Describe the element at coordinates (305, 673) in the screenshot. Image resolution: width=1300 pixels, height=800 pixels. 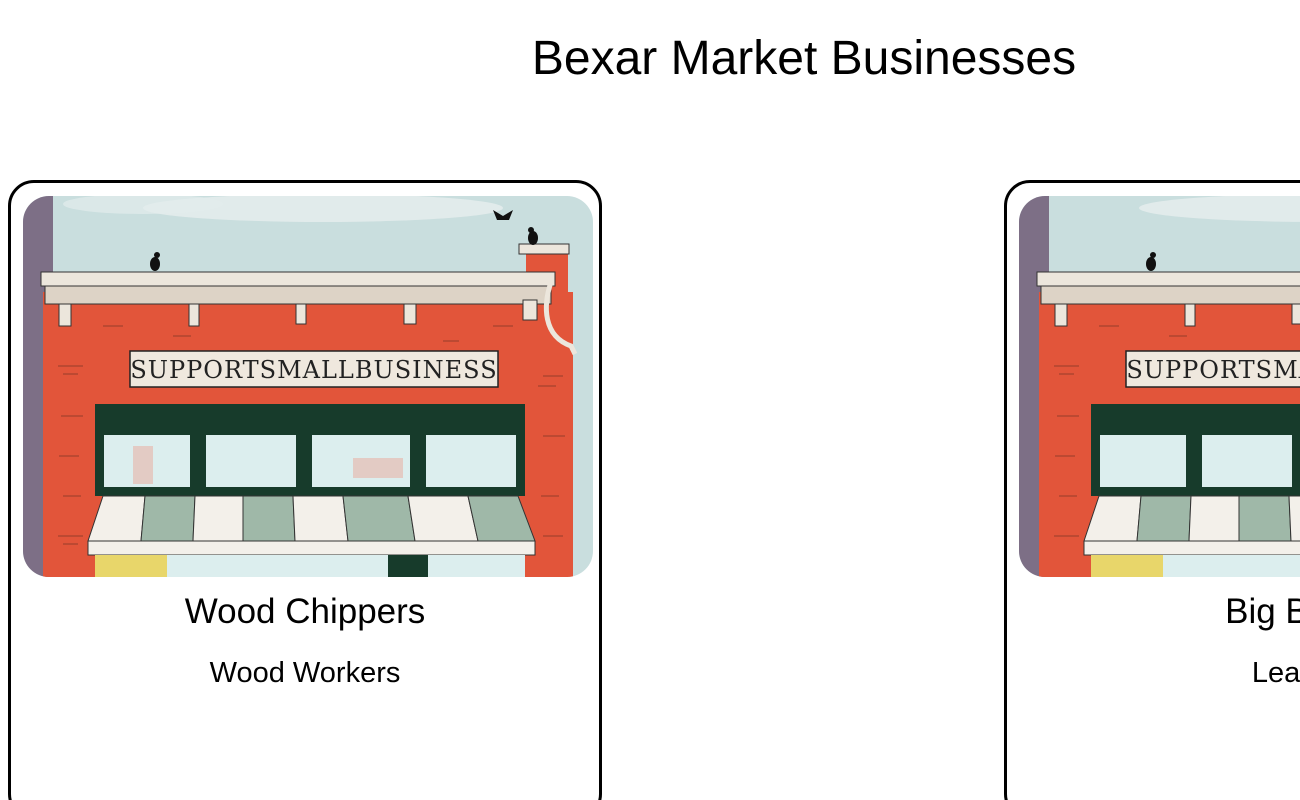
I see `business-category: Wood Workers` at that location.